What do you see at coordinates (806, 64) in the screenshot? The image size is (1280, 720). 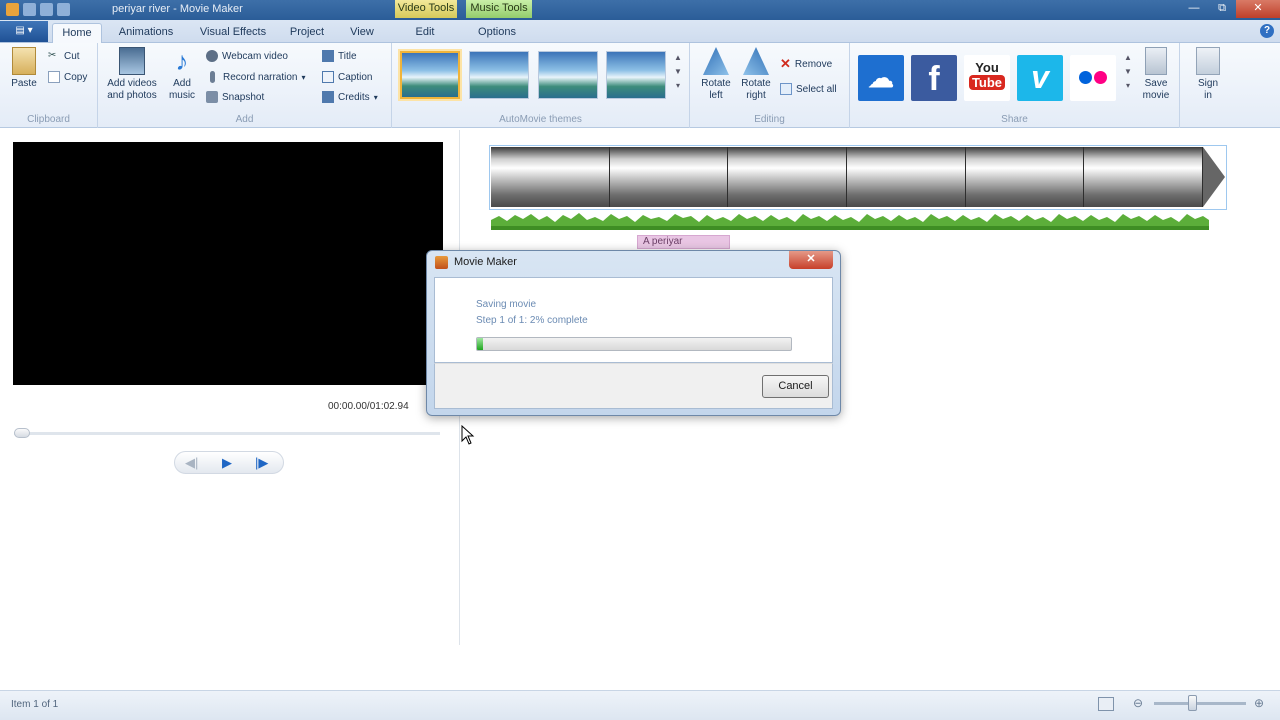 I see `remove-button: ✕ Remove` at bounding box center [806, 64].